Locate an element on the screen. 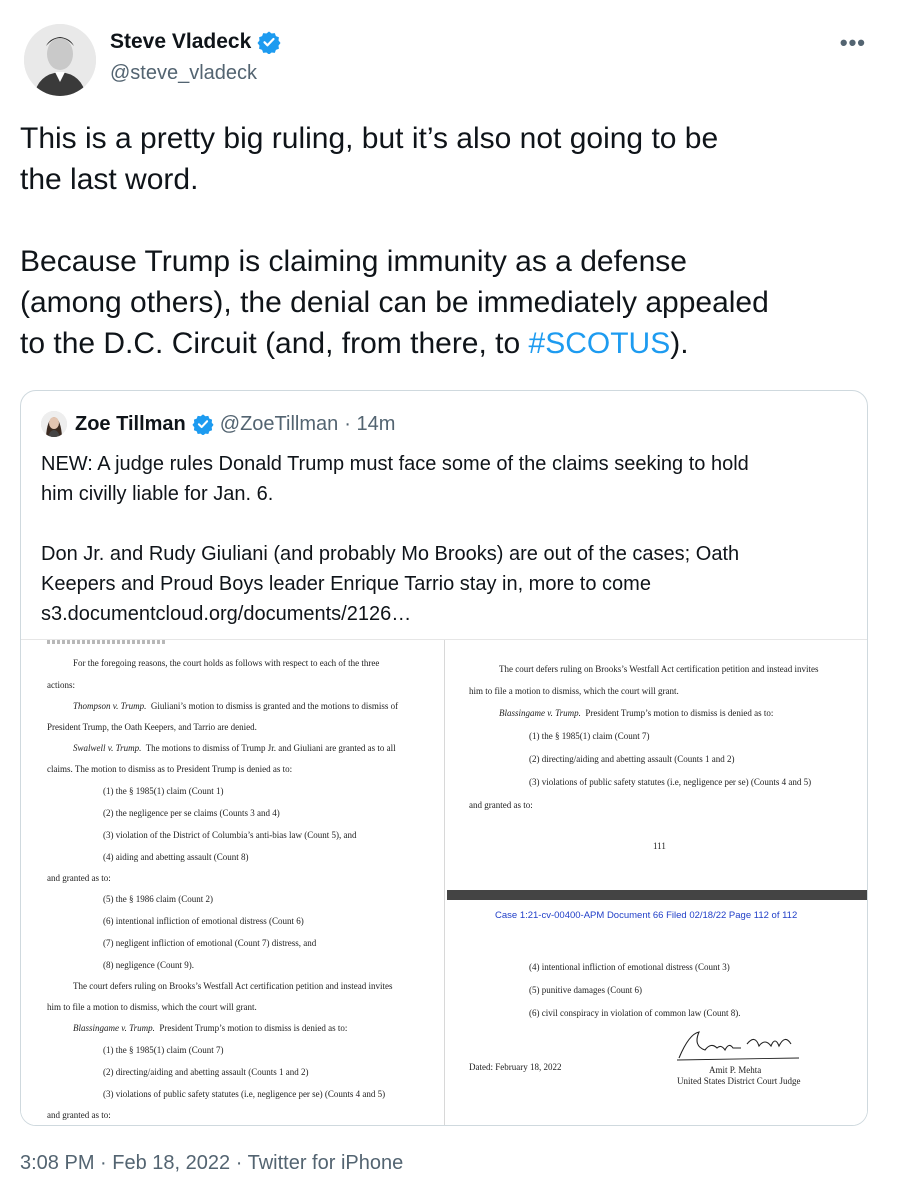  author-avatar is located at coordinates (60, 60).